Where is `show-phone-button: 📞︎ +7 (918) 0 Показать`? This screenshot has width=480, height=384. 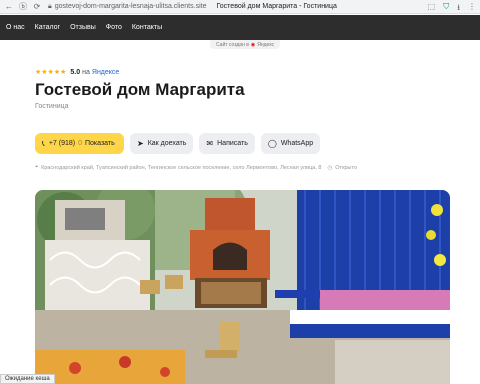
show-phone-button: 📞︎ +7 (918) 0 Показать is located at coordinates (79, 143).